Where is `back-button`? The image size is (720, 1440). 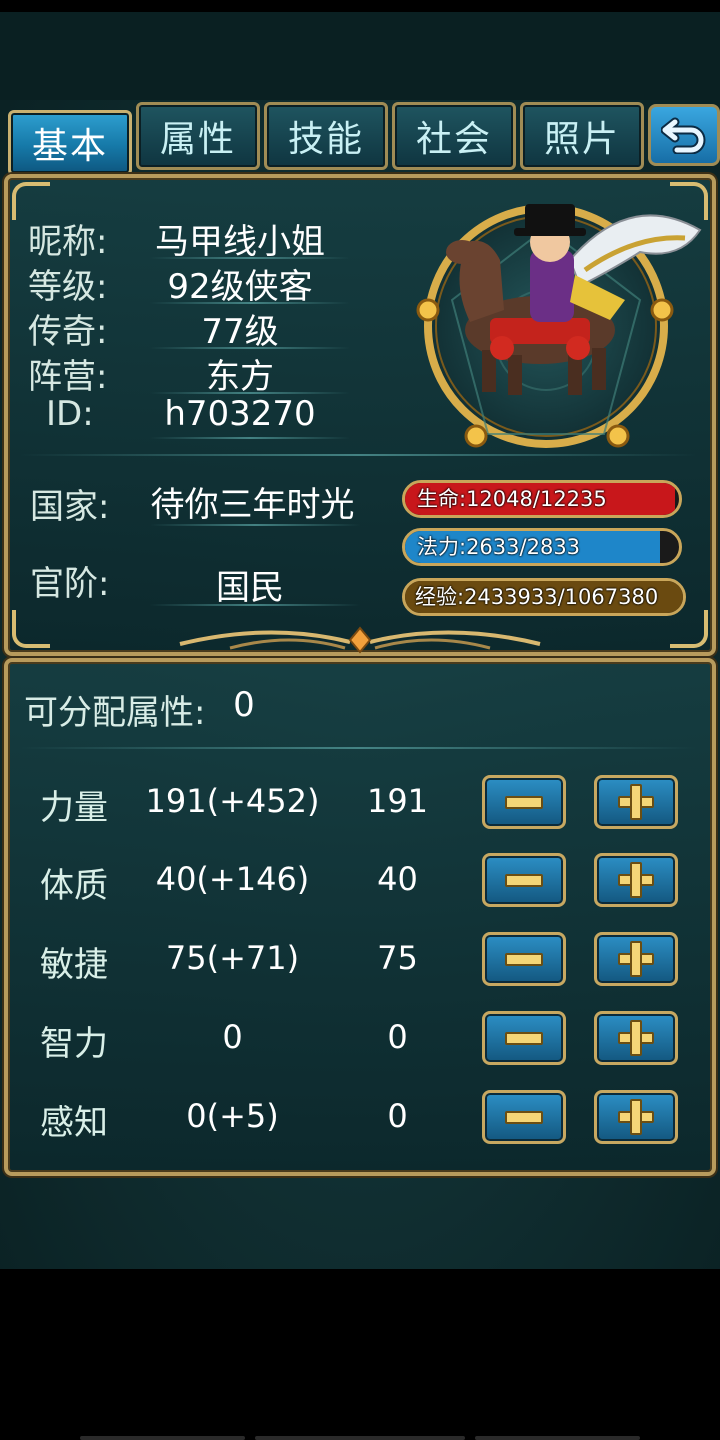
back-button is located at coordinates (684, 135).